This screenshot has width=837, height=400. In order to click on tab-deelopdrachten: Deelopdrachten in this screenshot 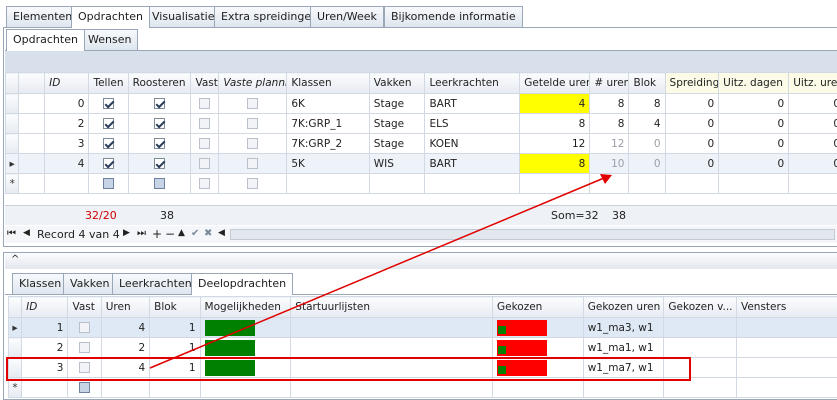, I will do `click(242, 284)`.